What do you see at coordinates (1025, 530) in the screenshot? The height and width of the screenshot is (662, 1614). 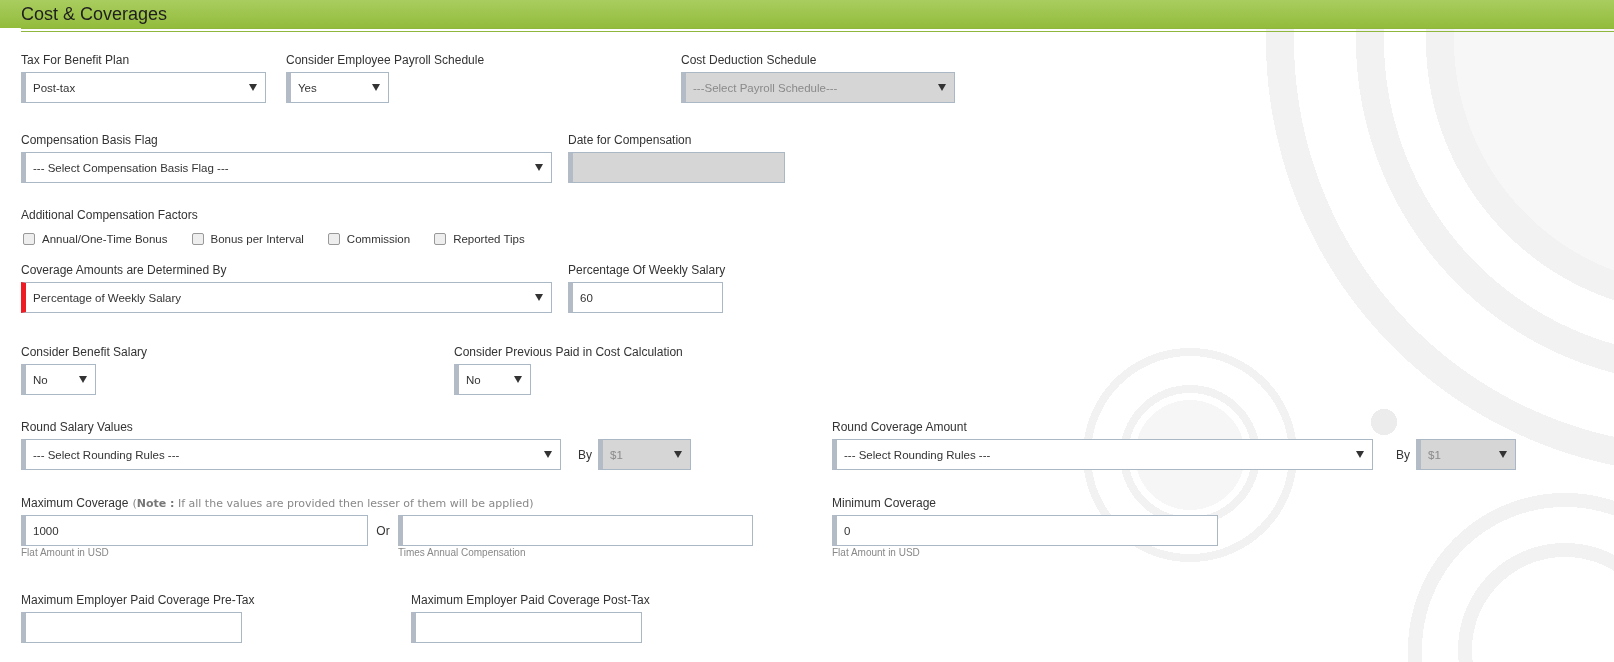 I see `input-field: 0` at bounding box center [1025, 530].